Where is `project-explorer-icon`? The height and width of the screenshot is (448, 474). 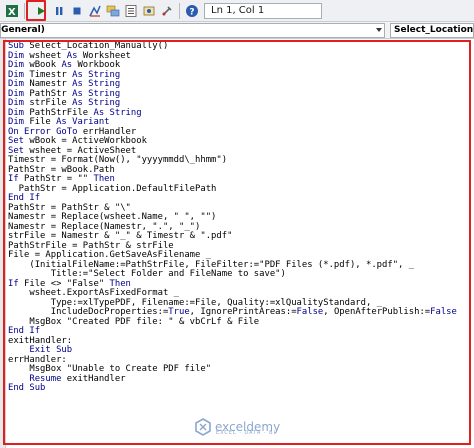
project-explorer-icon is located at coordinates (113, 11).